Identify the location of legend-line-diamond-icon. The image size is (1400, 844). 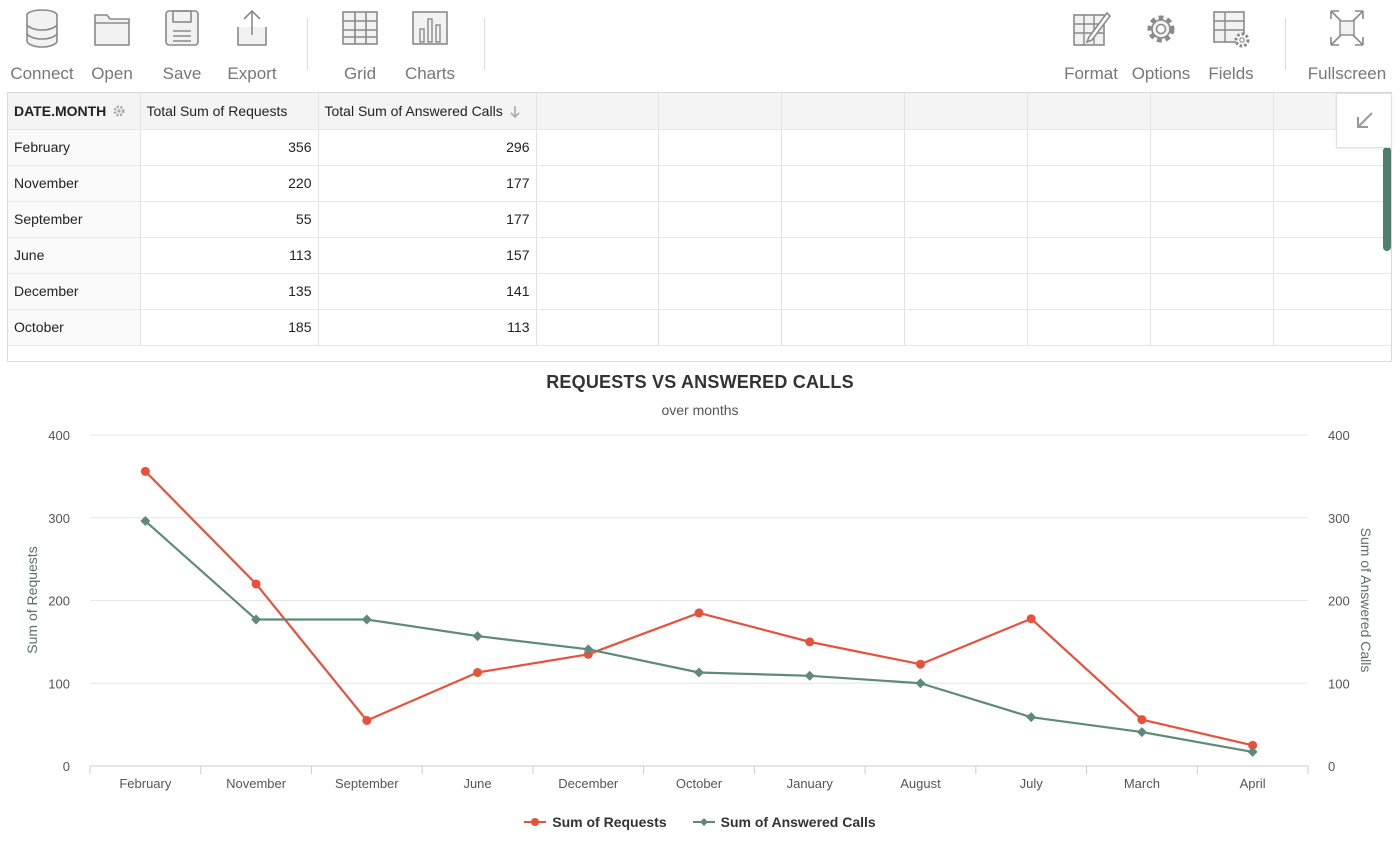
(703, 822).